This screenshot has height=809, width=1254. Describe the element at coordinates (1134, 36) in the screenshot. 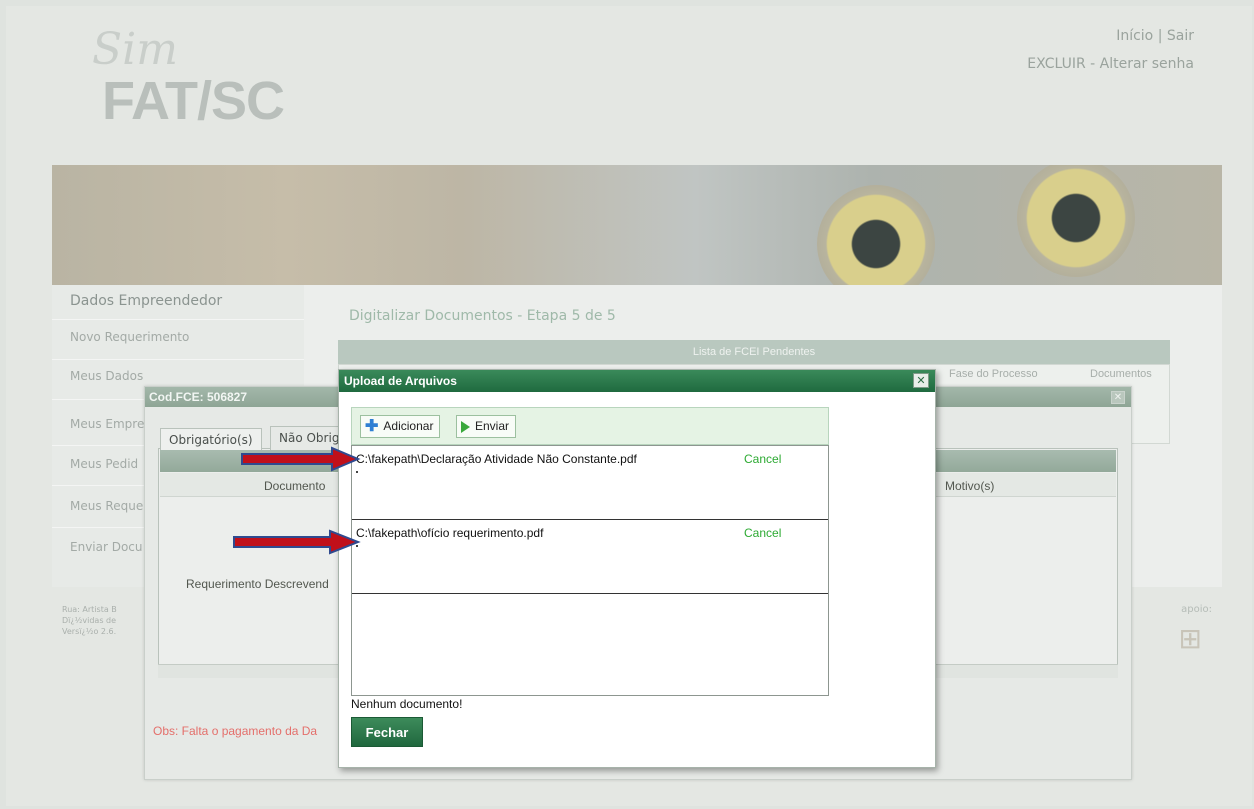

I see `link-inicio: Início` at that location.